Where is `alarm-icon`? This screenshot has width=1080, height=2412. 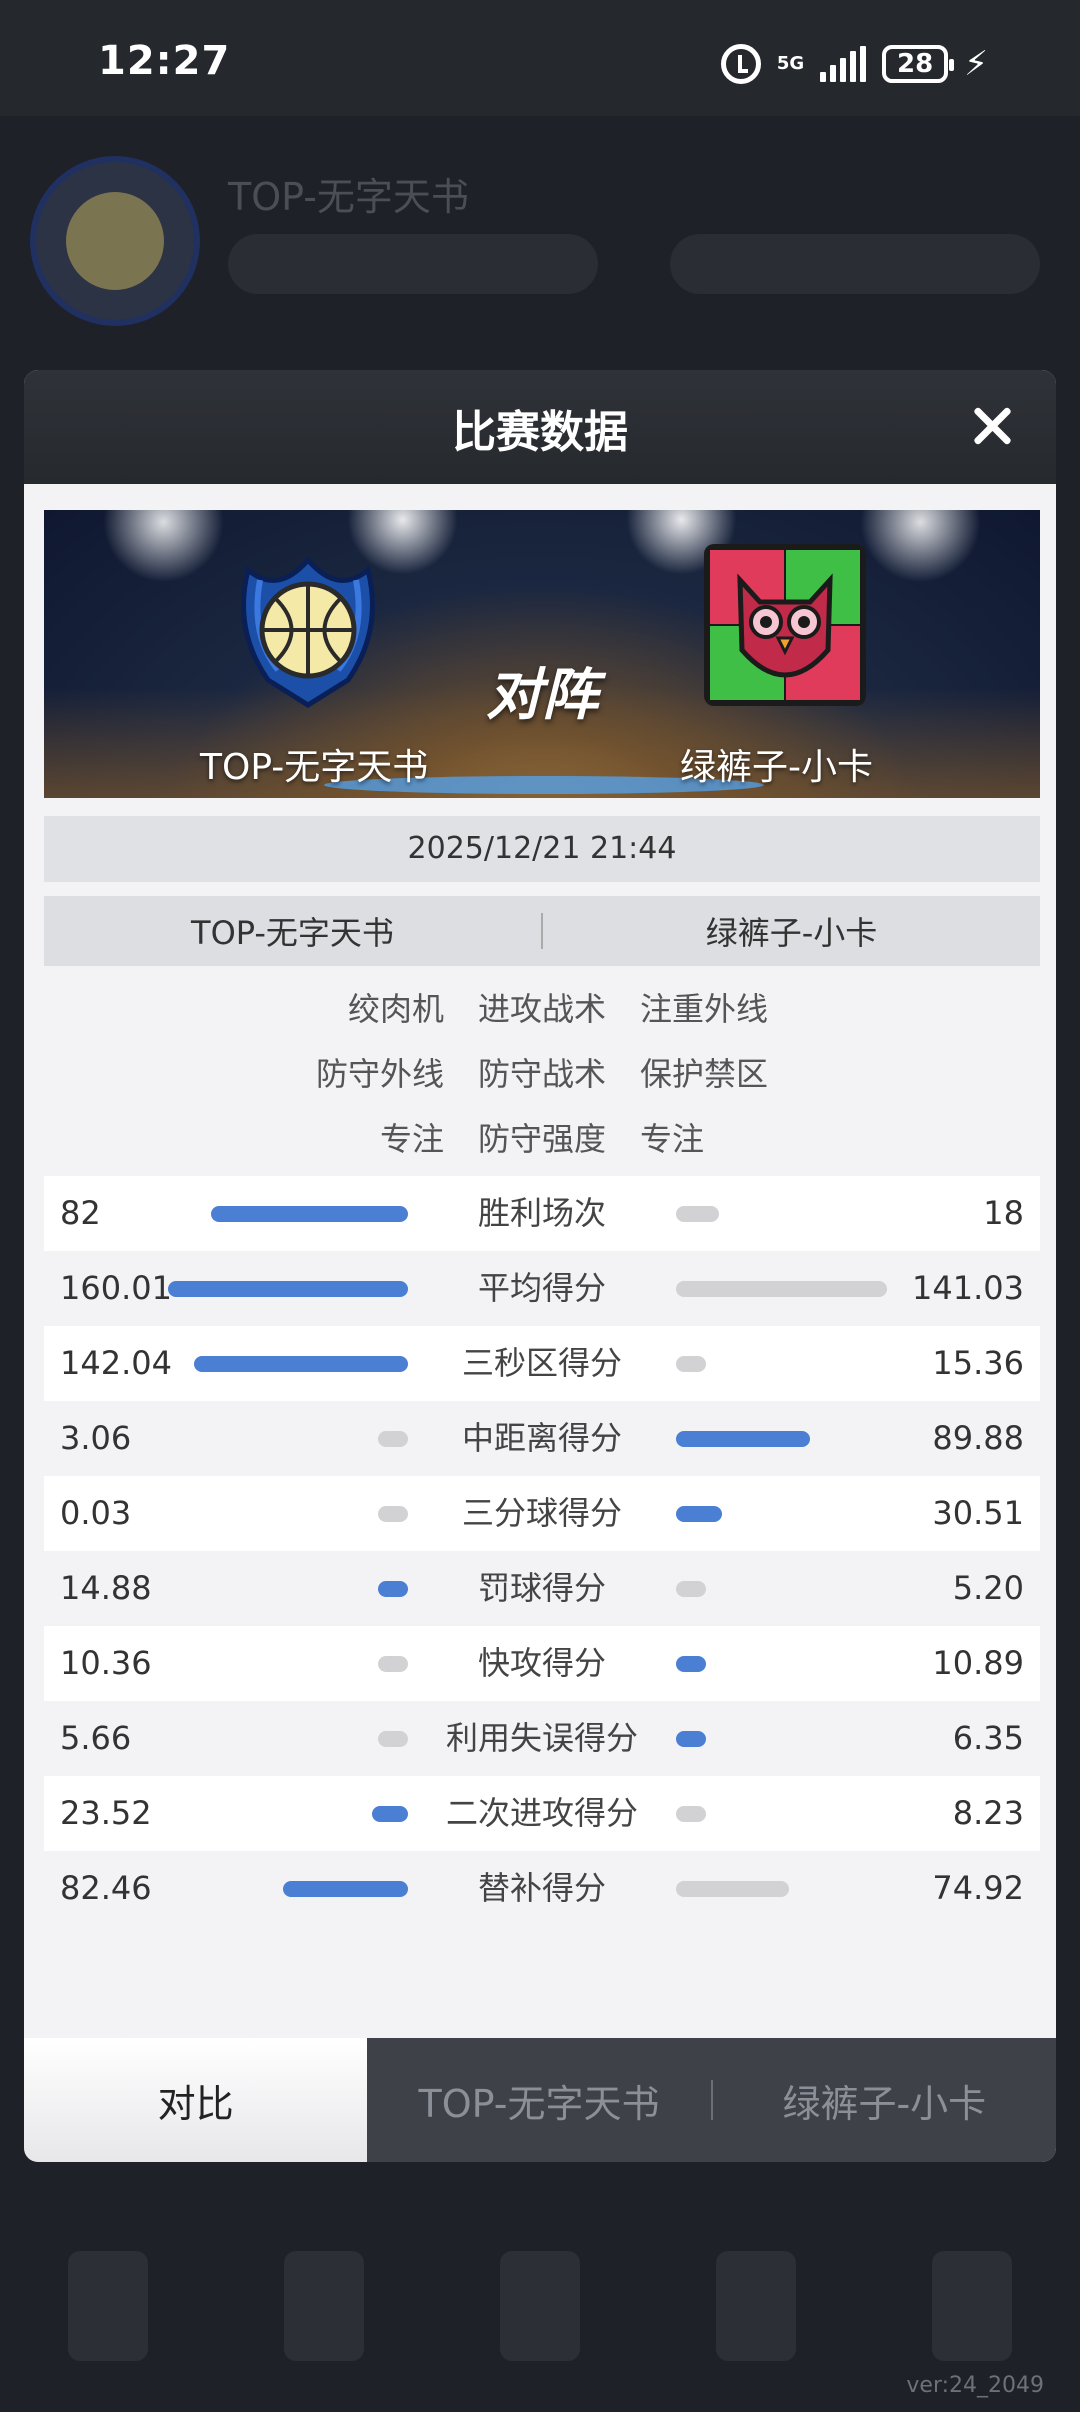 alarm-icon is located at coordinates (740, 64).